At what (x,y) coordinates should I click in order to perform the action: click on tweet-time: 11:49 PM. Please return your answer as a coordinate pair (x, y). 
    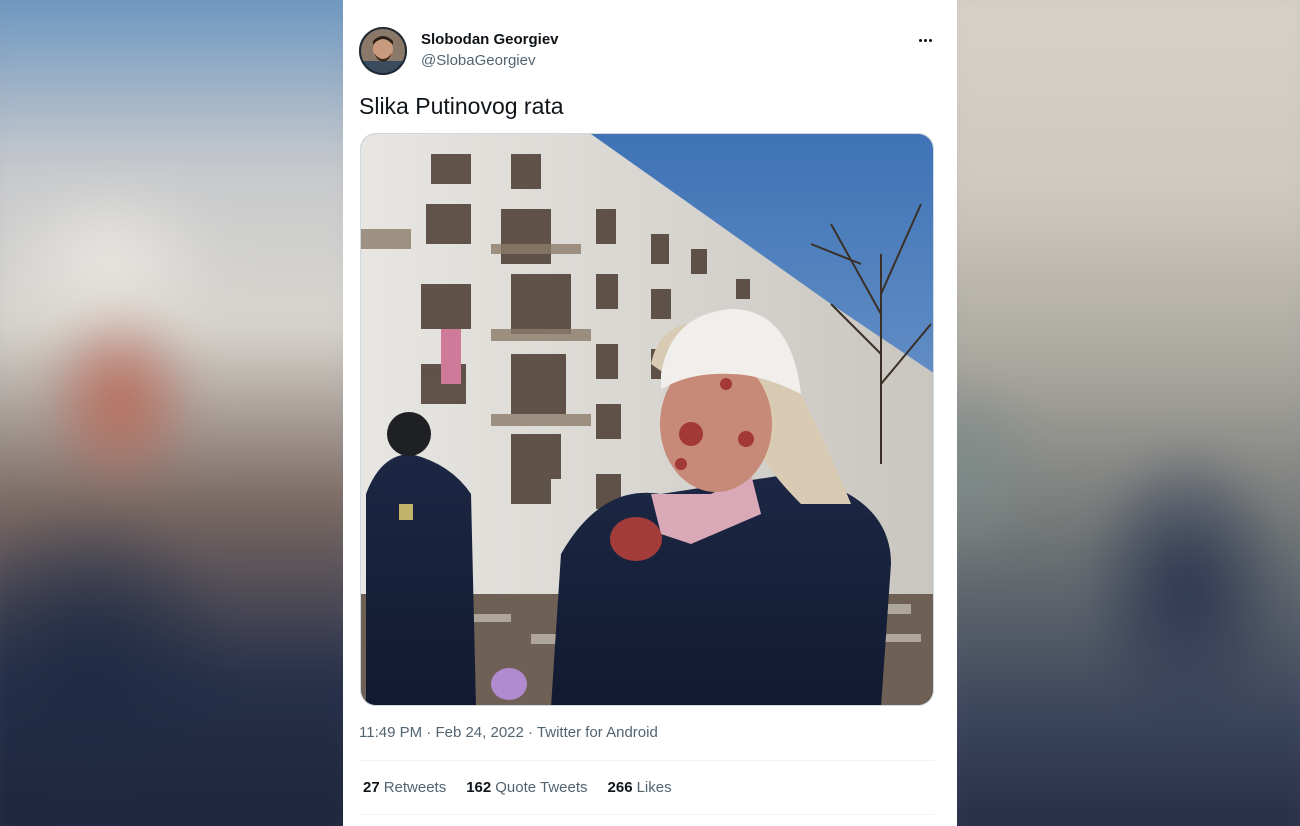
    Looking at the image, I should click on (390, 732).